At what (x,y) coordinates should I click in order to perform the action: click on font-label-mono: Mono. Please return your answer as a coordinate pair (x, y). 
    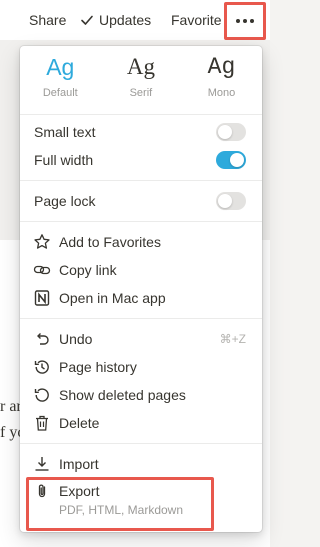
    Looking at the image, I should click on (221, 93).